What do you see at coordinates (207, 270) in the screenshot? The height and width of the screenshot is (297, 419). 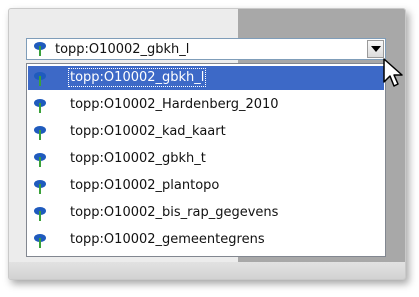 I see `panel-footer` at bounding box center [207, 270].